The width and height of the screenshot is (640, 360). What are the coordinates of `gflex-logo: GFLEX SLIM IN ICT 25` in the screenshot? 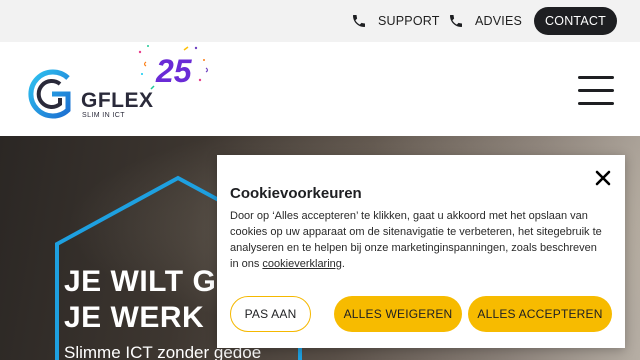 It's located at (122, 89).